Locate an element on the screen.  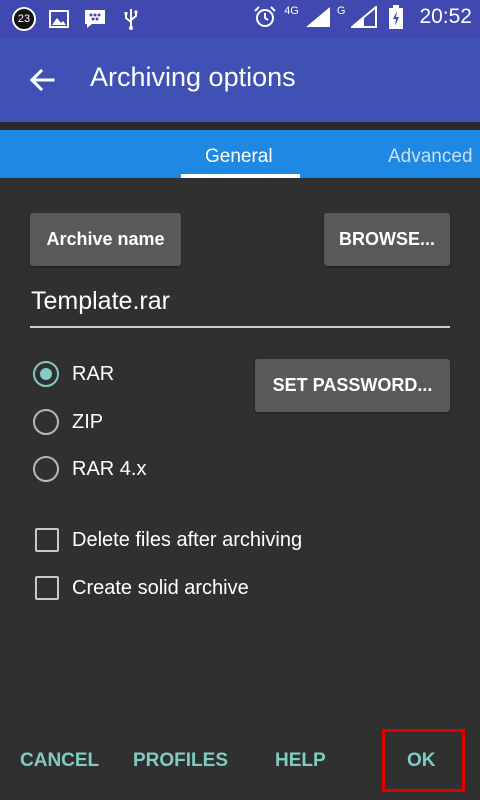
format-label-rar4: RAR 4.x is located at coordinates (109, 468).